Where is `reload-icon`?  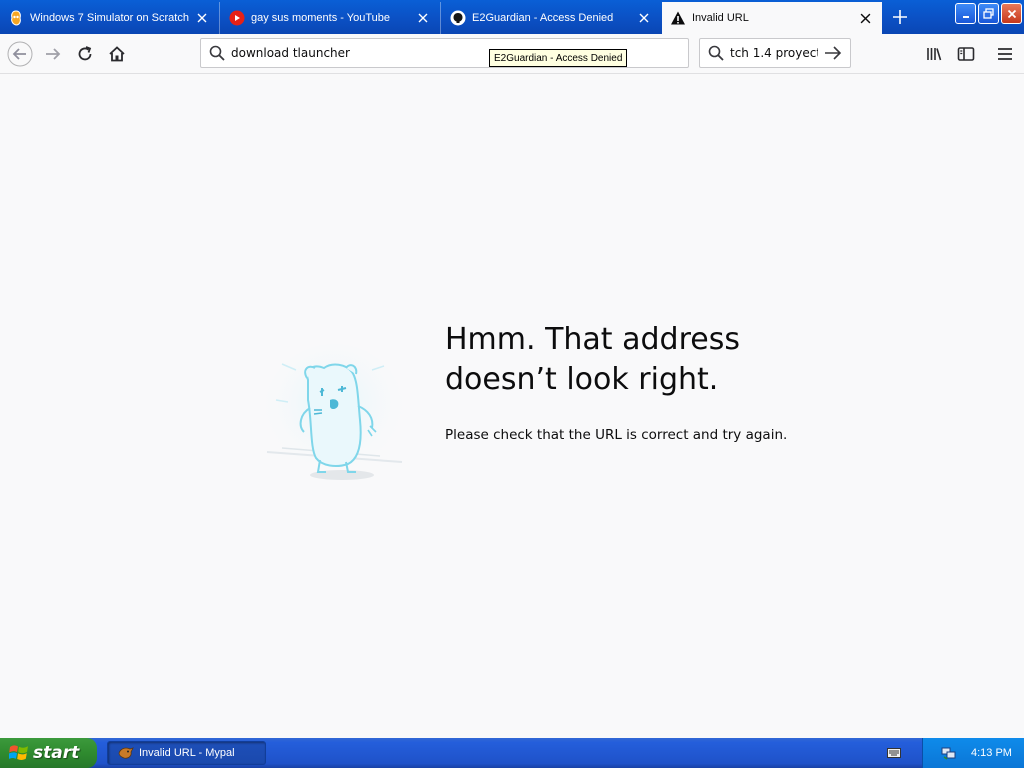 reload-icon is located at coordinates (85, 53).